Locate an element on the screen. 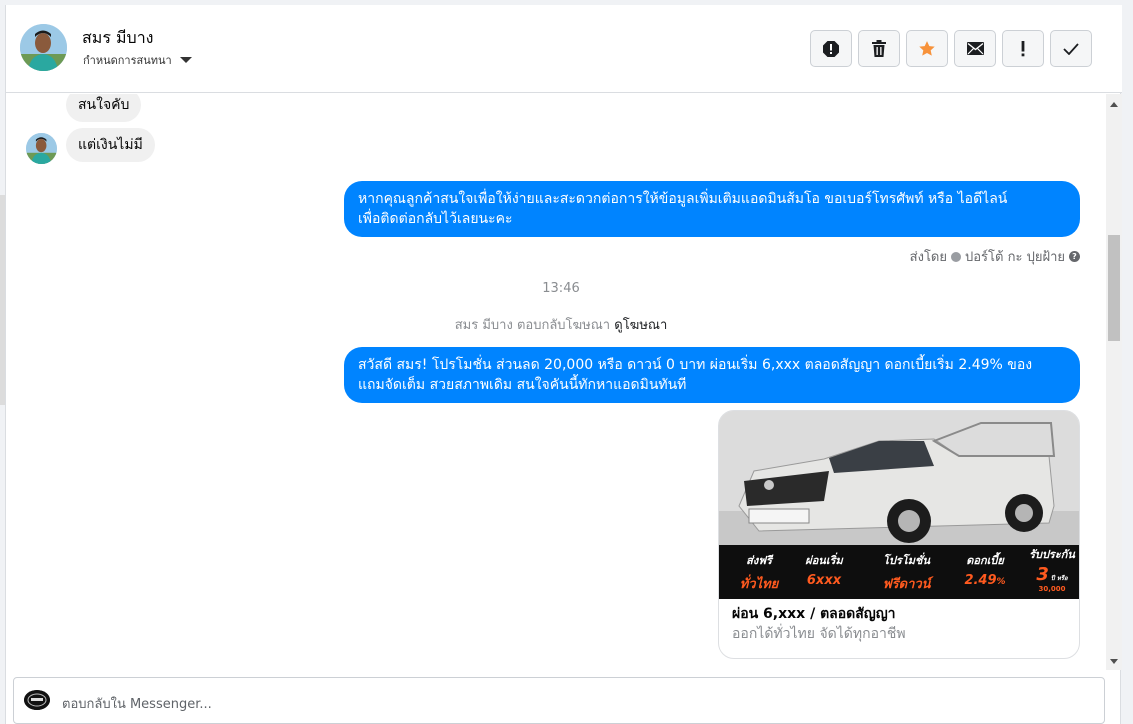 This screenshot has height=724, width=1133. promo-warranty-km: 30,000 is located at coordinates (1052, 589).